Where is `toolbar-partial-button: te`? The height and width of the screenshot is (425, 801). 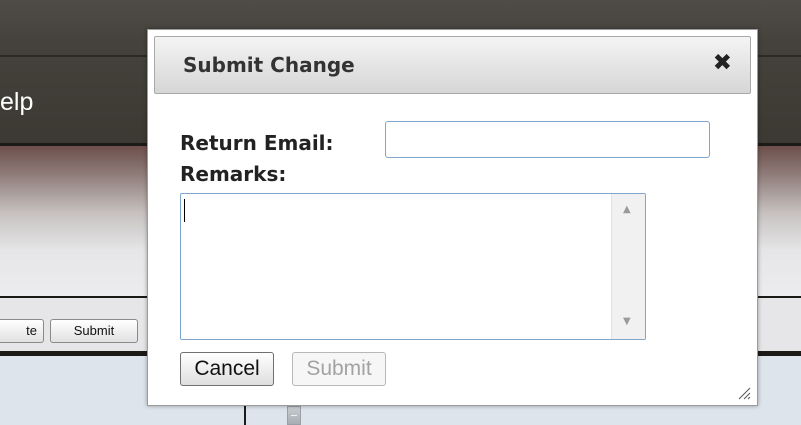
toolbar-partial-button: te is located at coordinates (22, 331).